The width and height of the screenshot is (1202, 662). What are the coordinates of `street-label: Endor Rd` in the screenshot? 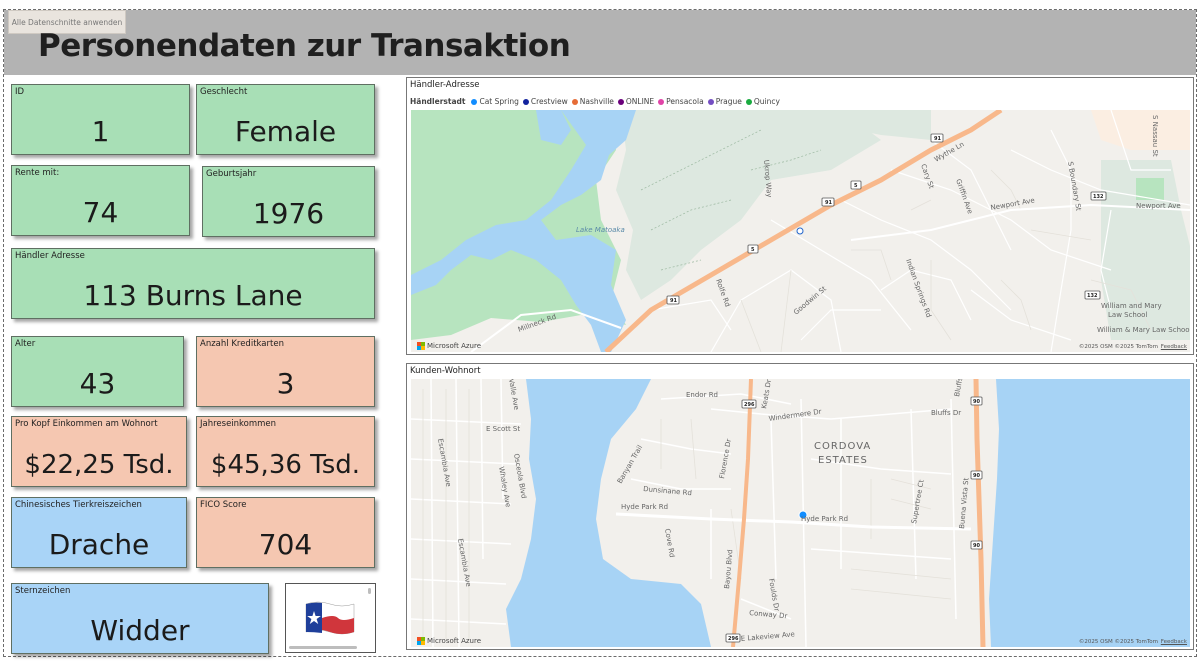 It's located at (702, 395).